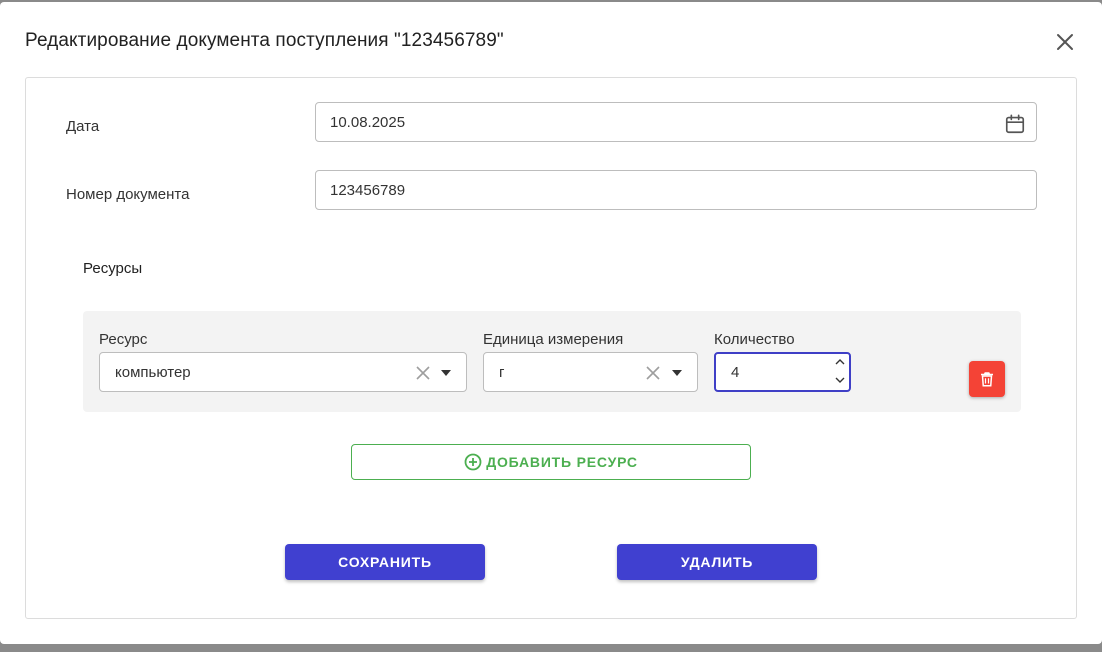 The height and width of the screenshot is (652, 1102). I want to click on add-resource-button: ДОБАВИТЬ РЕСУРС, so click(551, 462).